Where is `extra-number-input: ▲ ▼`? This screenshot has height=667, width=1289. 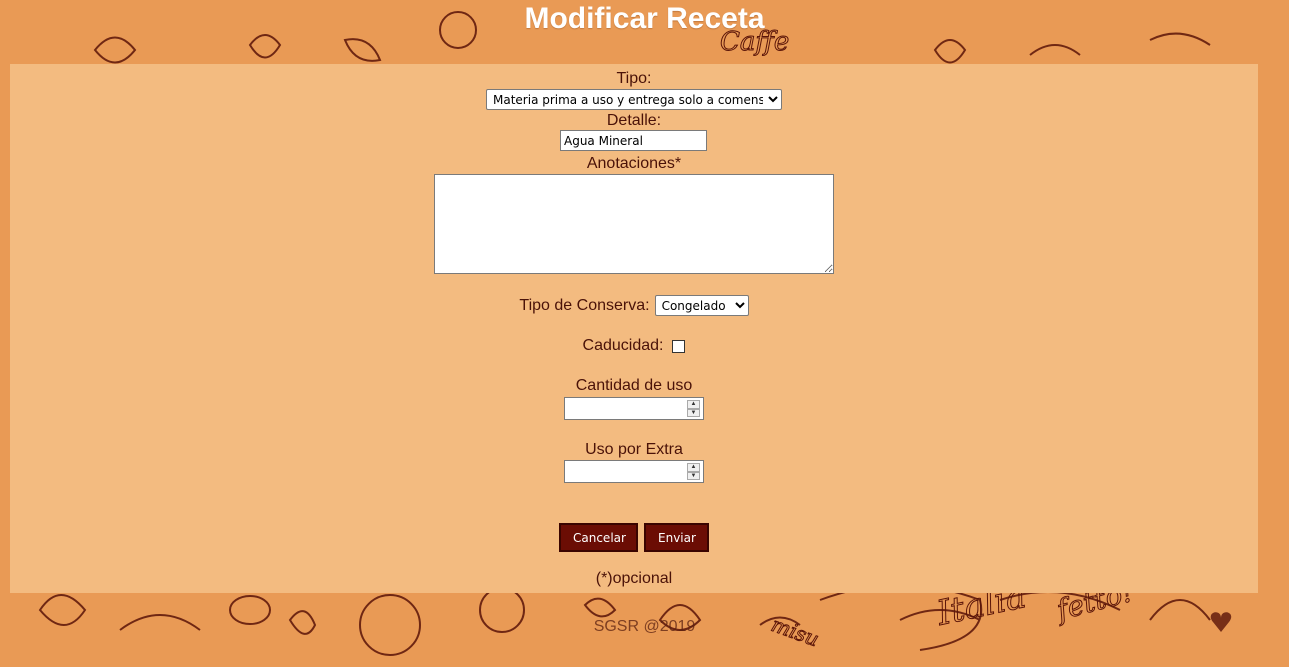 extra-number-input: ▲ ▼ is located at coordinates (634, 471).